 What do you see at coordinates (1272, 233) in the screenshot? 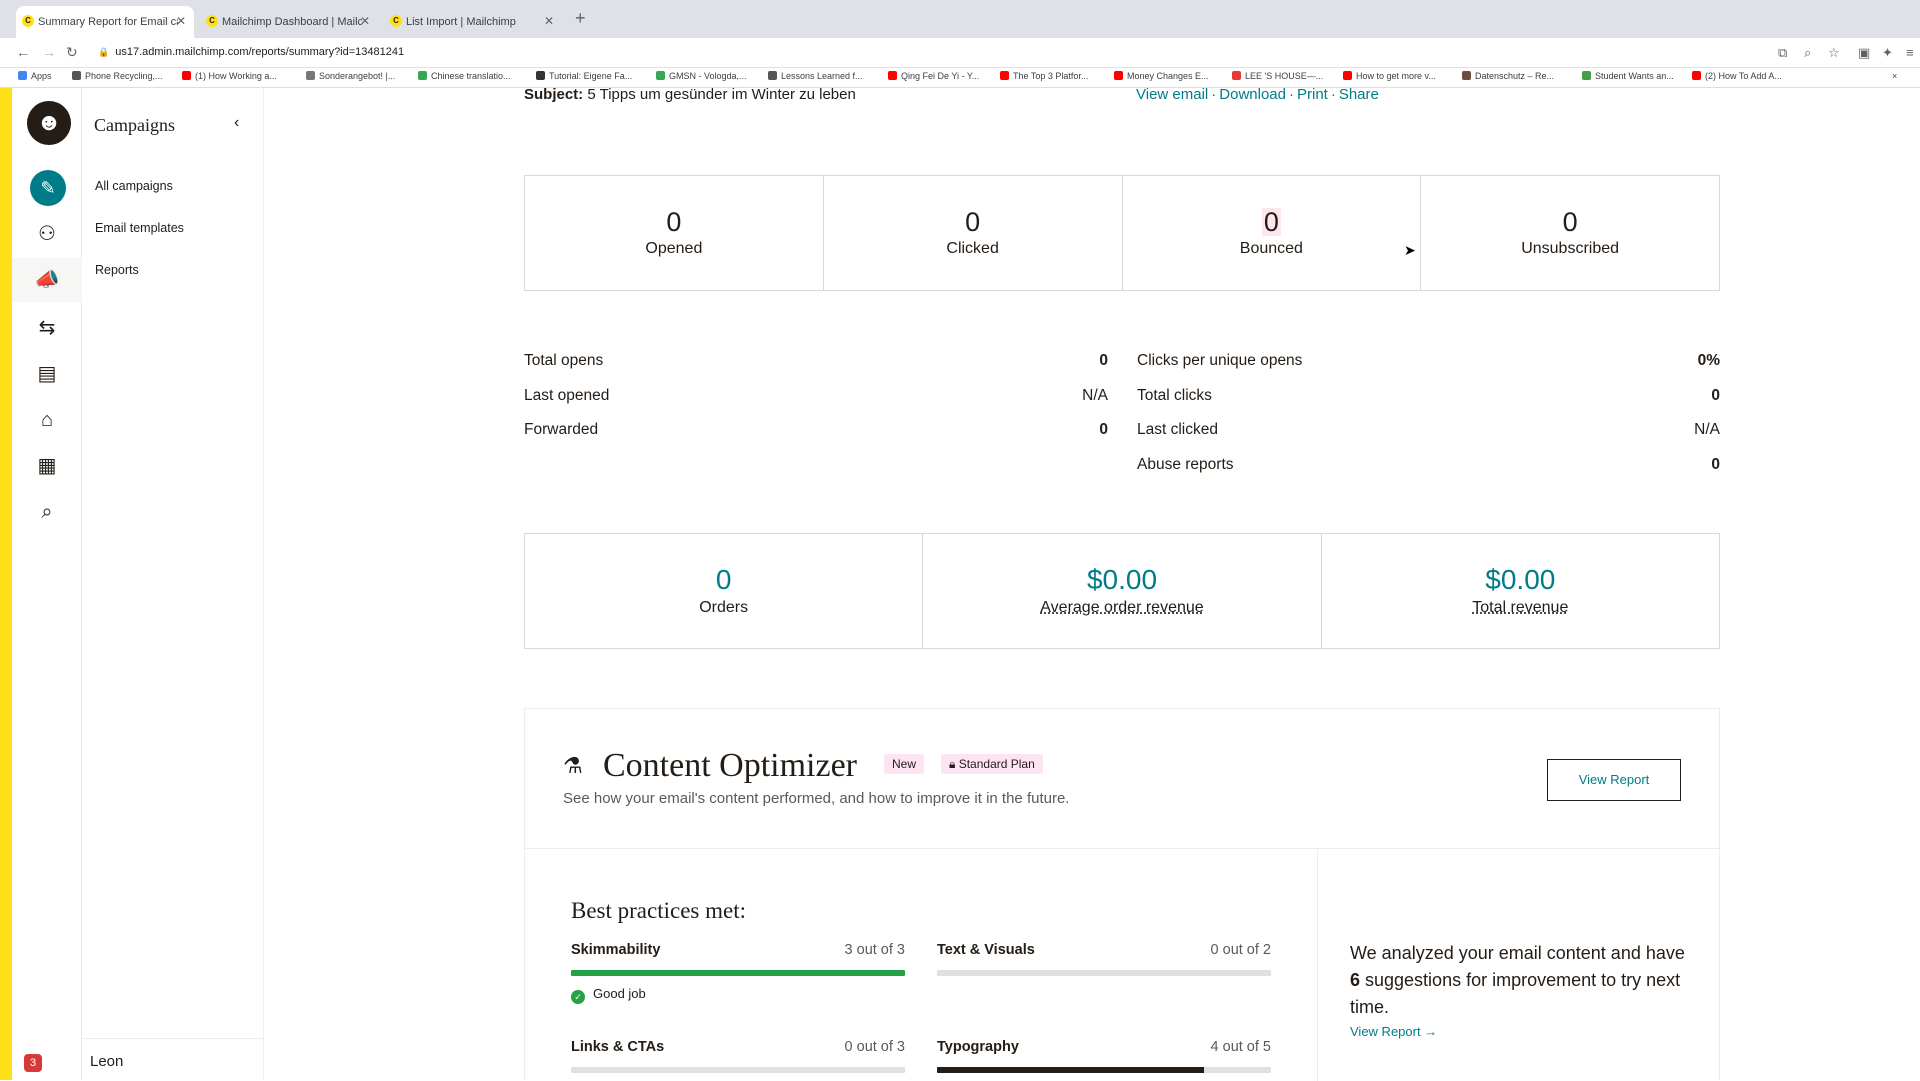
I see `stat-bounced: 0 Bounced` at bounding box center [1272, 233].